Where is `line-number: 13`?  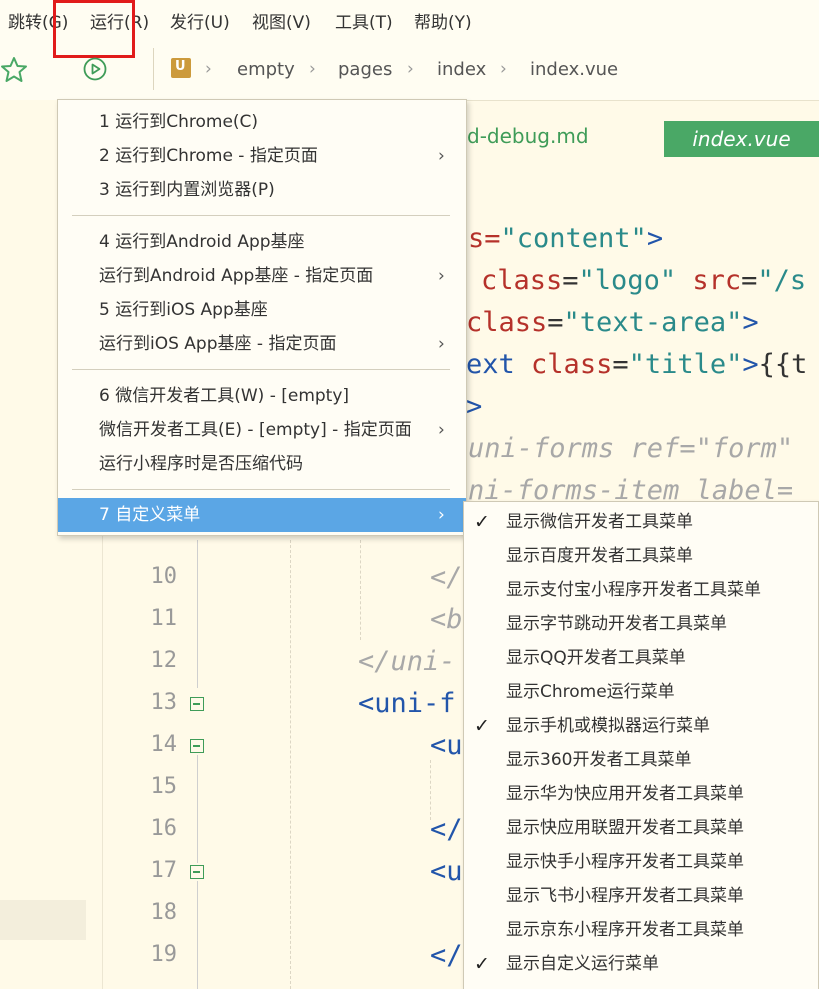
line-number: 13 is located at coordinates (164, 702).